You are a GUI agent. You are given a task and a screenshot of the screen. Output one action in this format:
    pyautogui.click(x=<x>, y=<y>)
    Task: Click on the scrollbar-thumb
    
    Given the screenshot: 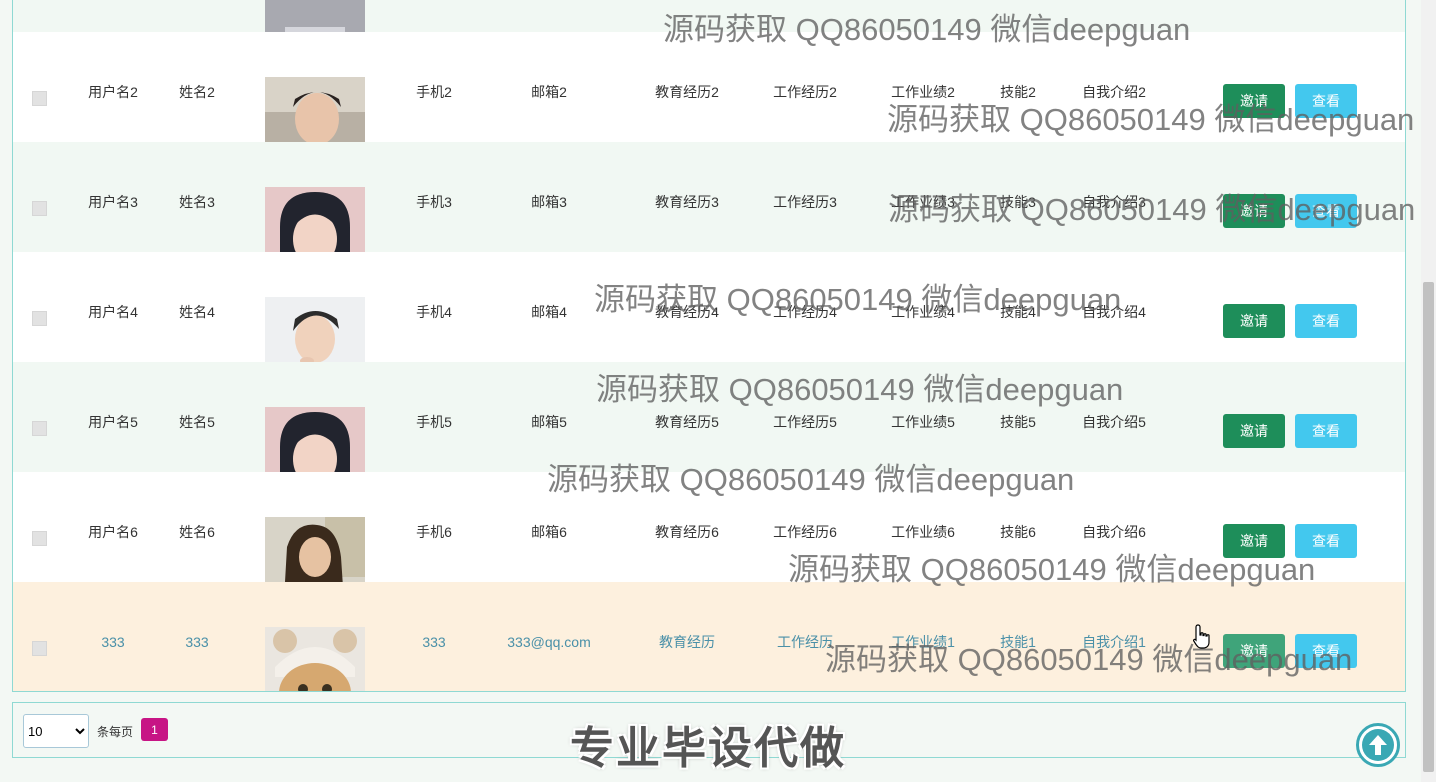 What is the action you would take?
    pyautogui.click(x=1428, y=527)
    